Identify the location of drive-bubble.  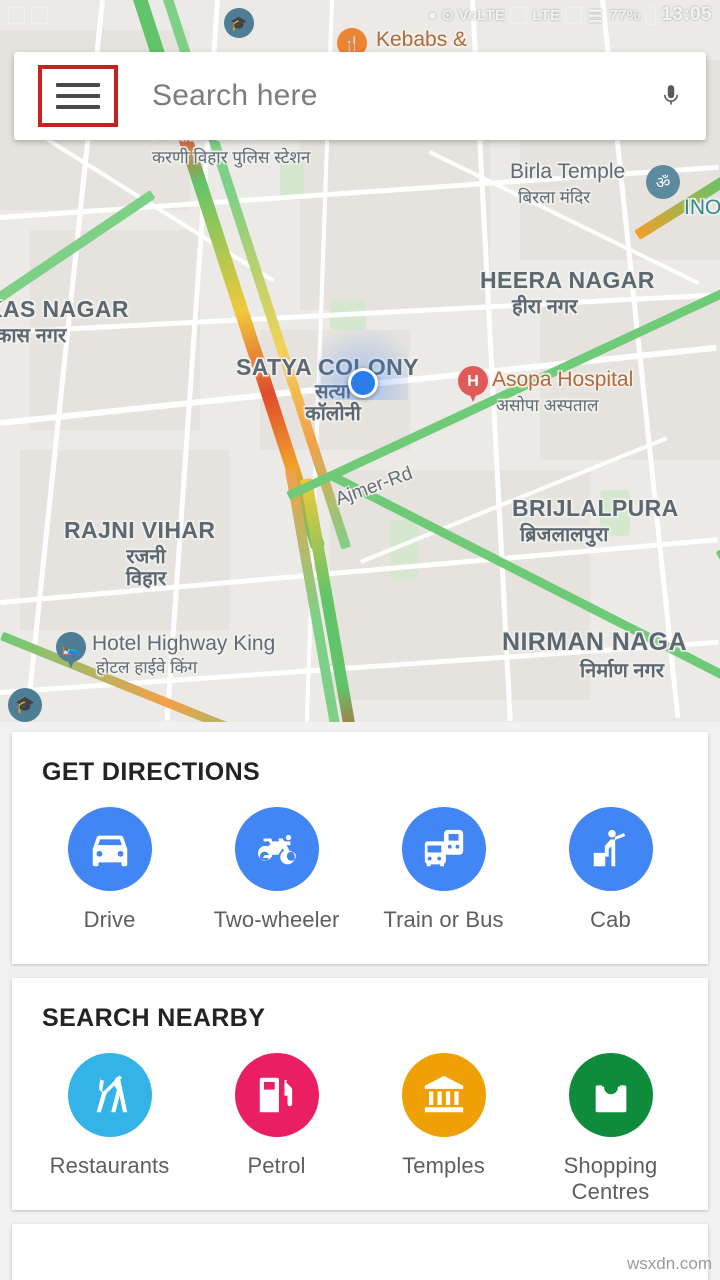
(109, 849).